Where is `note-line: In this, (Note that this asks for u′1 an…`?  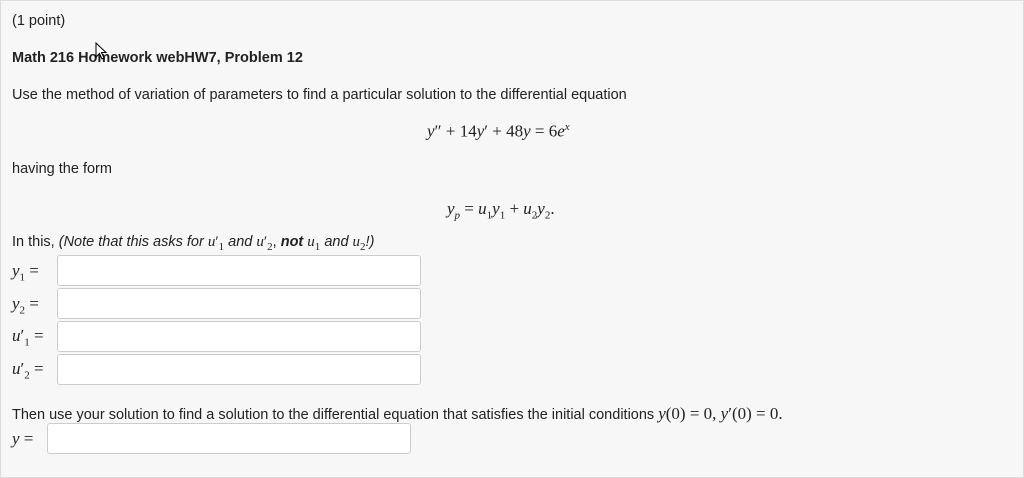
note-line: In this, (Note that this asks for u′1 an… is located at coordinates (193, 243).